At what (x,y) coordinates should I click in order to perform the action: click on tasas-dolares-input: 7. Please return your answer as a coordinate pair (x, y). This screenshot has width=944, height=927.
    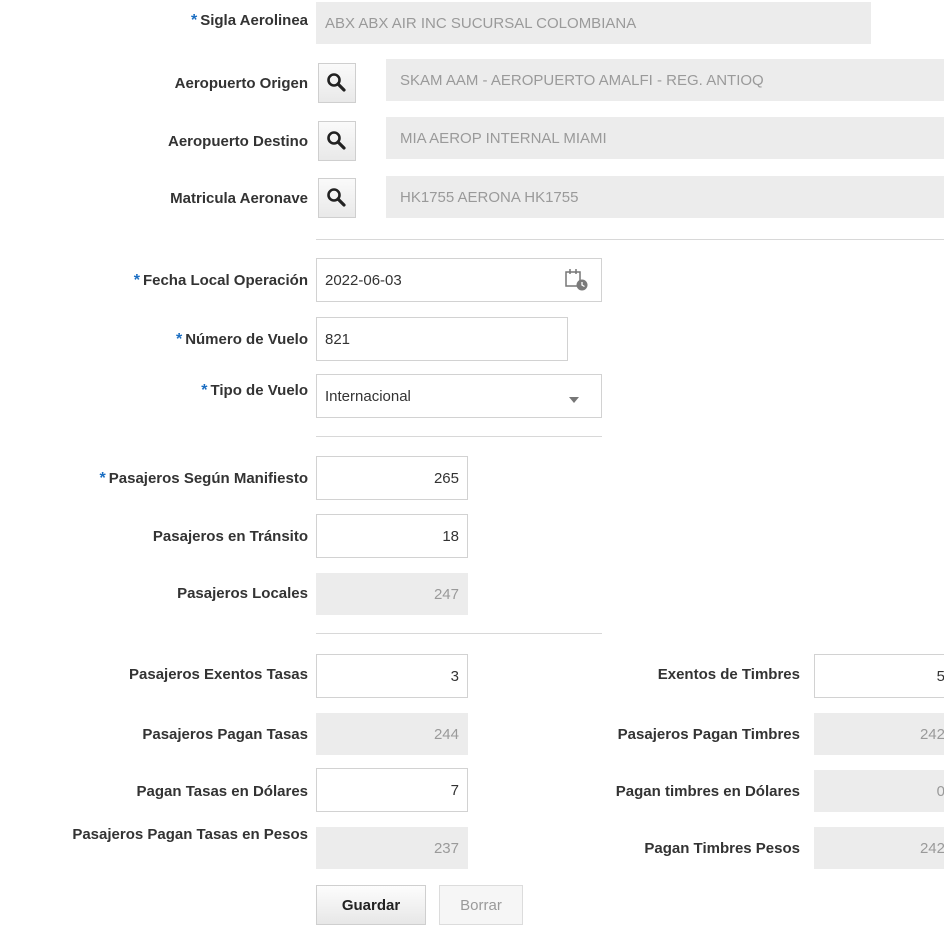
    Looking at the image, I should click on (392, 790).